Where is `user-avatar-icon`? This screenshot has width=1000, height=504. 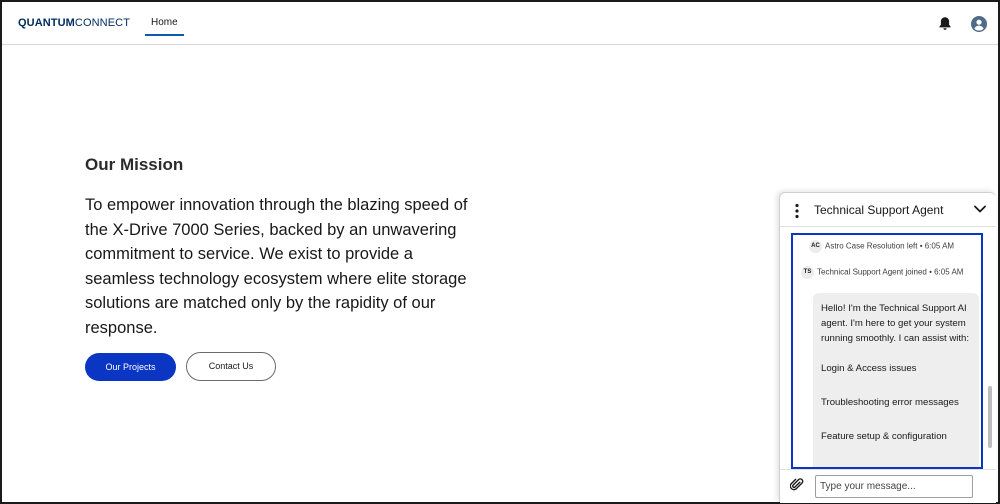 user-avatar-icon is located at coordinates (979, 24).